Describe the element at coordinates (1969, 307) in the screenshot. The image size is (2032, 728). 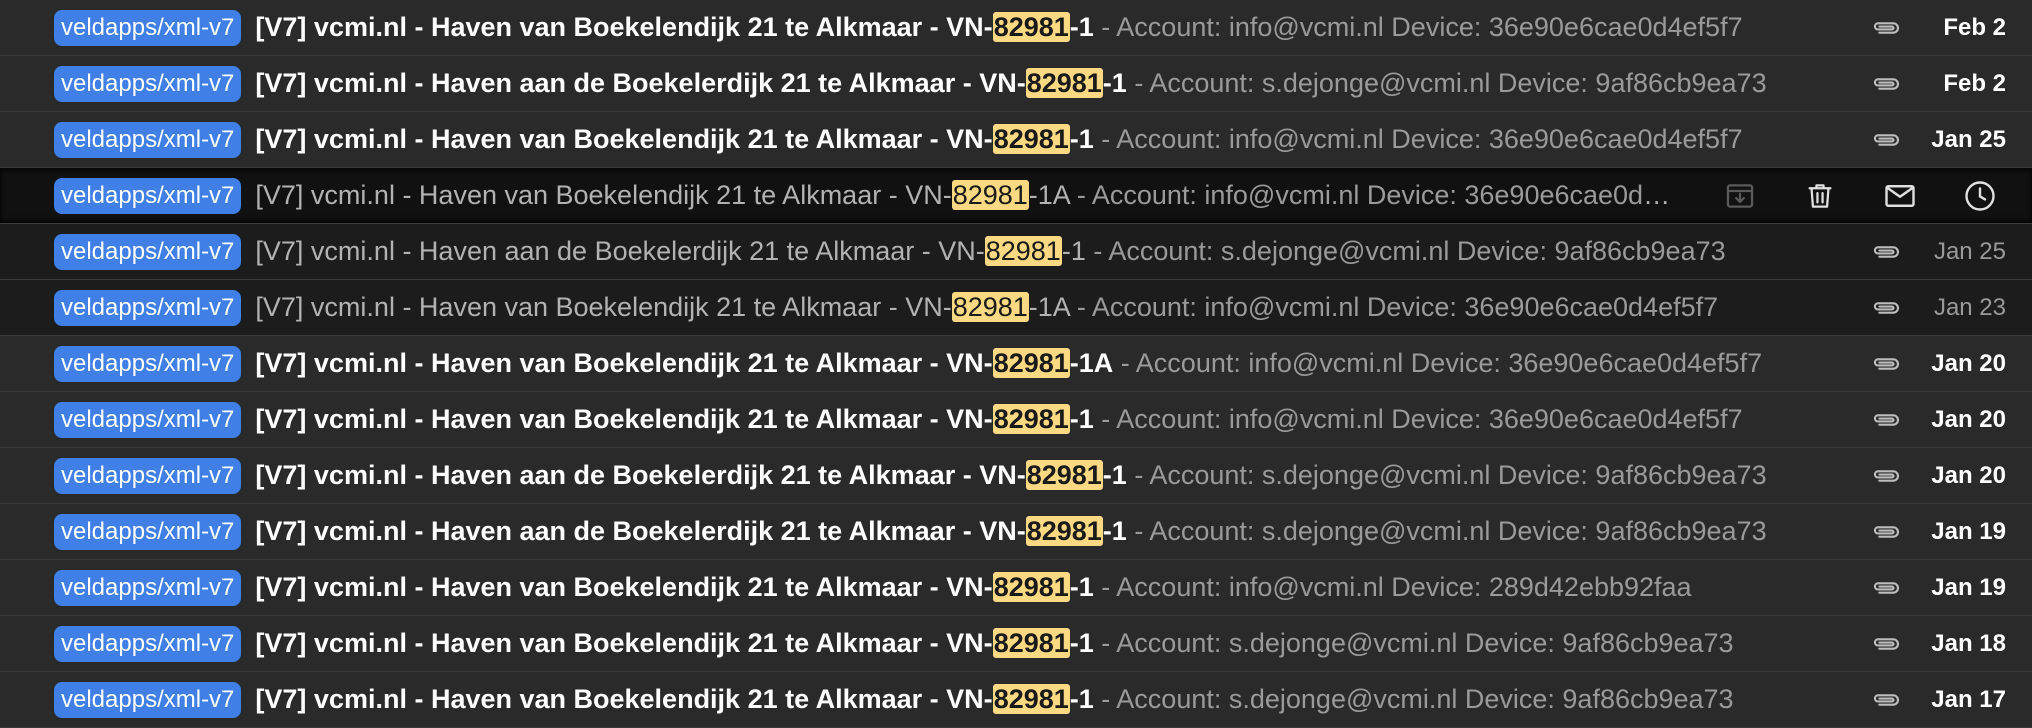
I see `email-date: Jan 23` at that location.